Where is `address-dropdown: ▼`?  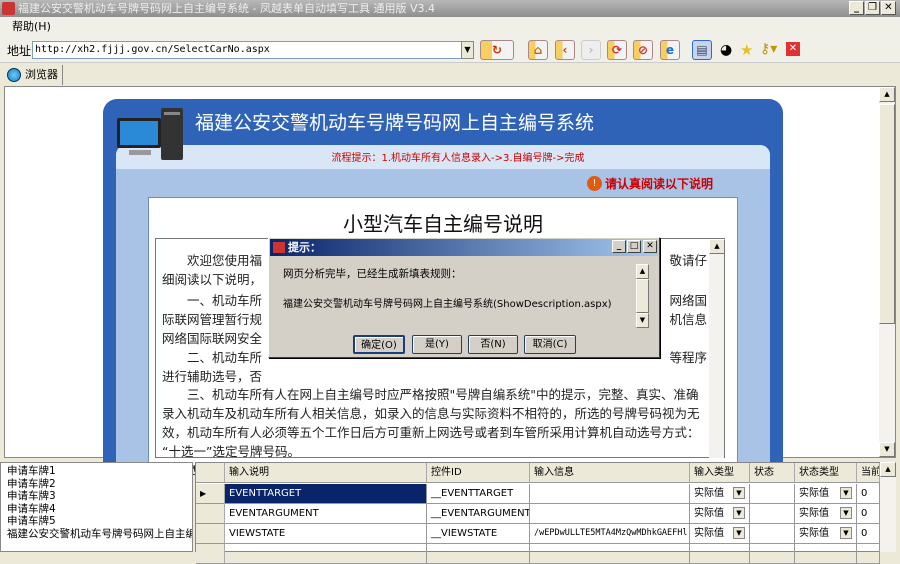 address-dropdown: ▼ is located at coordinates (467, 50).